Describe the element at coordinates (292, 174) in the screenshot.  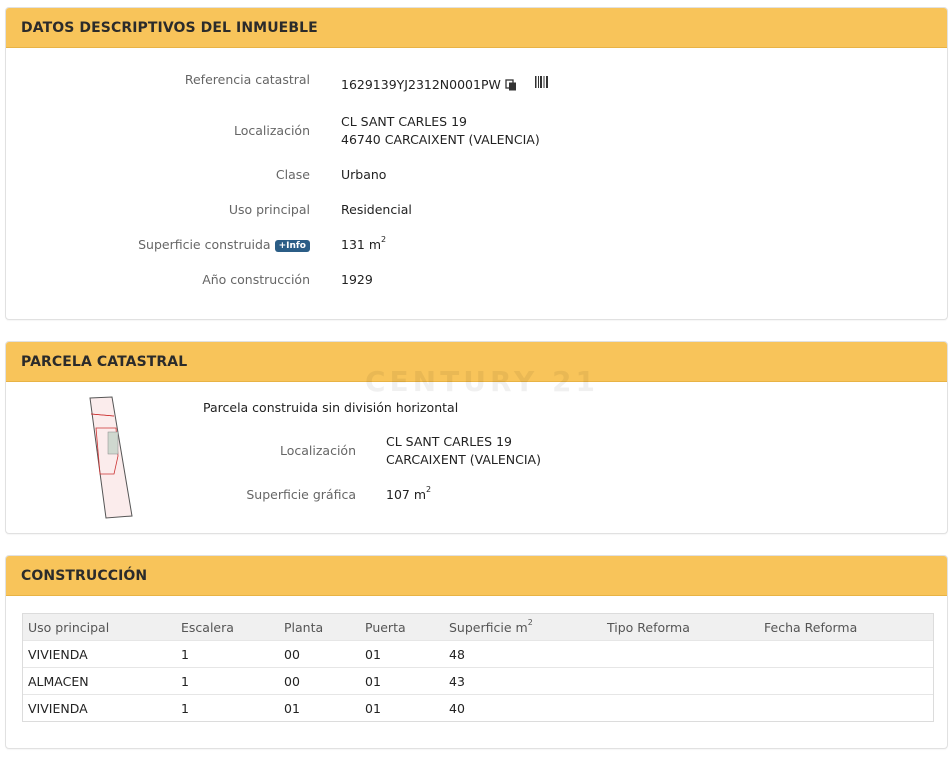
I see `clase-label: Clase` at that location.